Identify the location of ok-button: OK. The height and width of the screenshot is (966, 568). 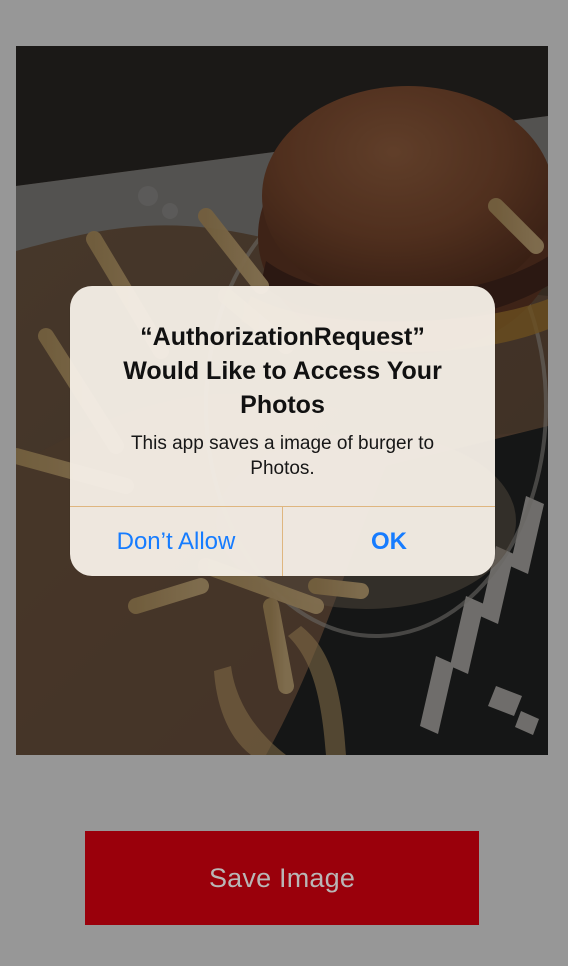
(388, 541).